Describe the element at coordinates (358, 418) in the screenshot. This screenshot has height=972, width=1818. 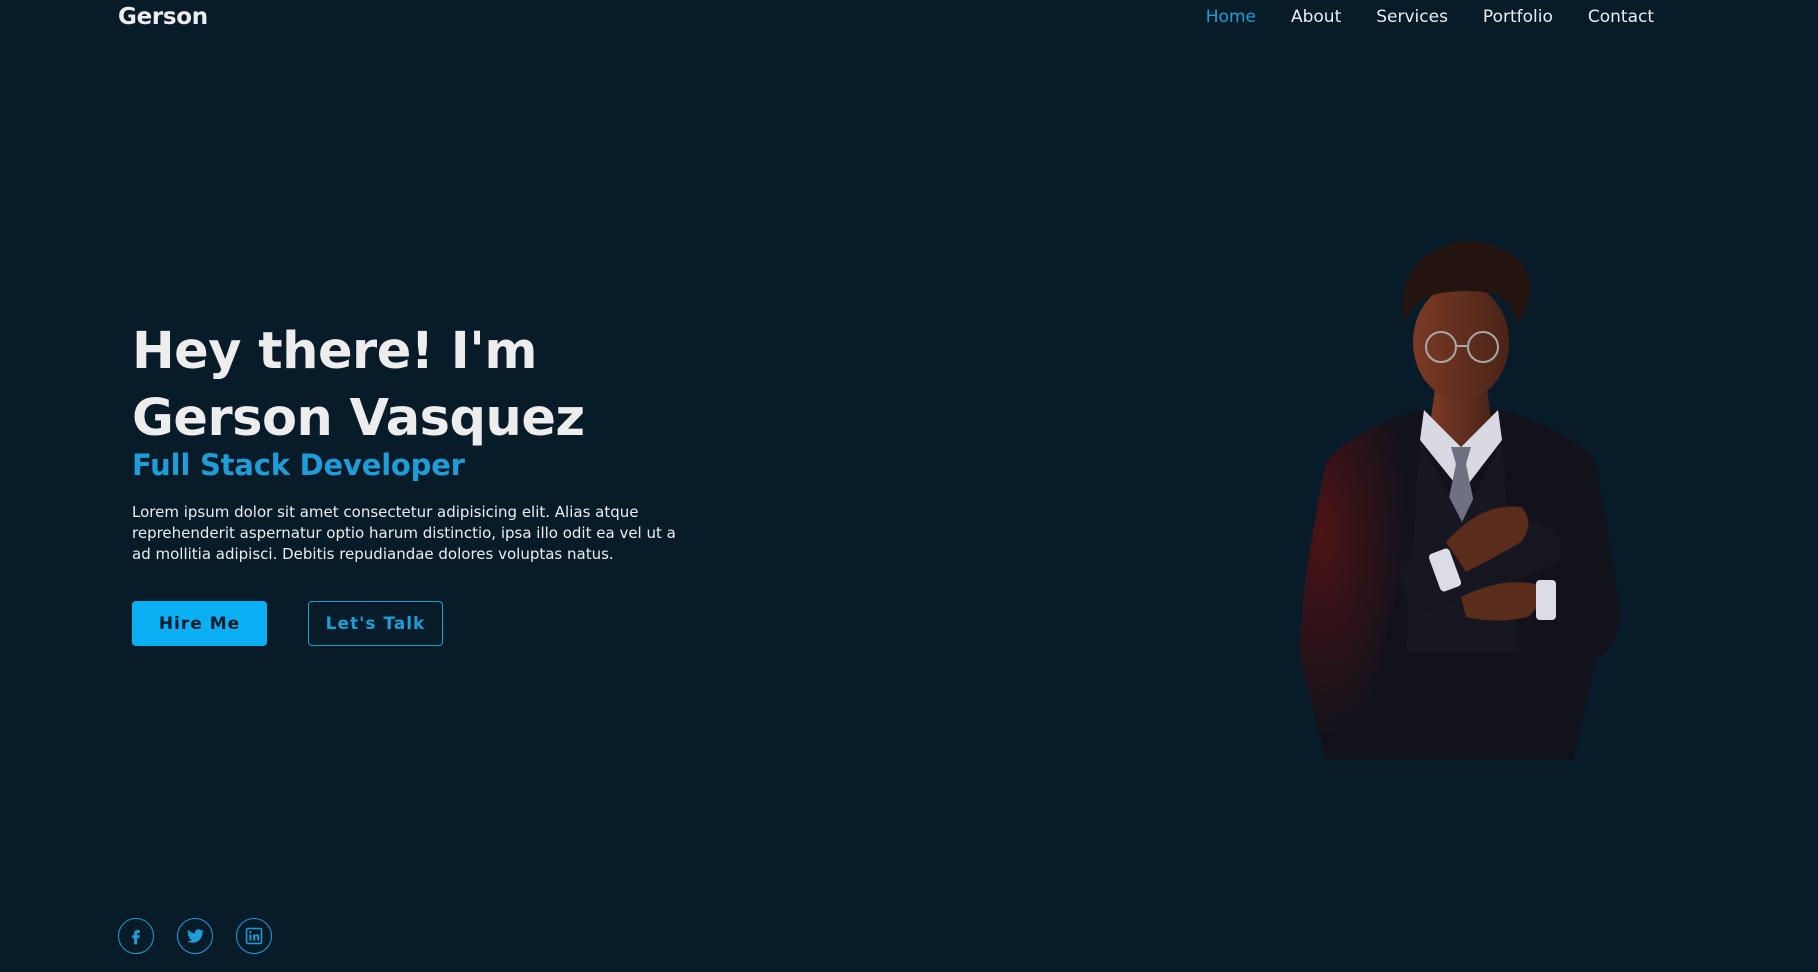
I see `hero-title-line2: Gerson Vasquez` at that location.